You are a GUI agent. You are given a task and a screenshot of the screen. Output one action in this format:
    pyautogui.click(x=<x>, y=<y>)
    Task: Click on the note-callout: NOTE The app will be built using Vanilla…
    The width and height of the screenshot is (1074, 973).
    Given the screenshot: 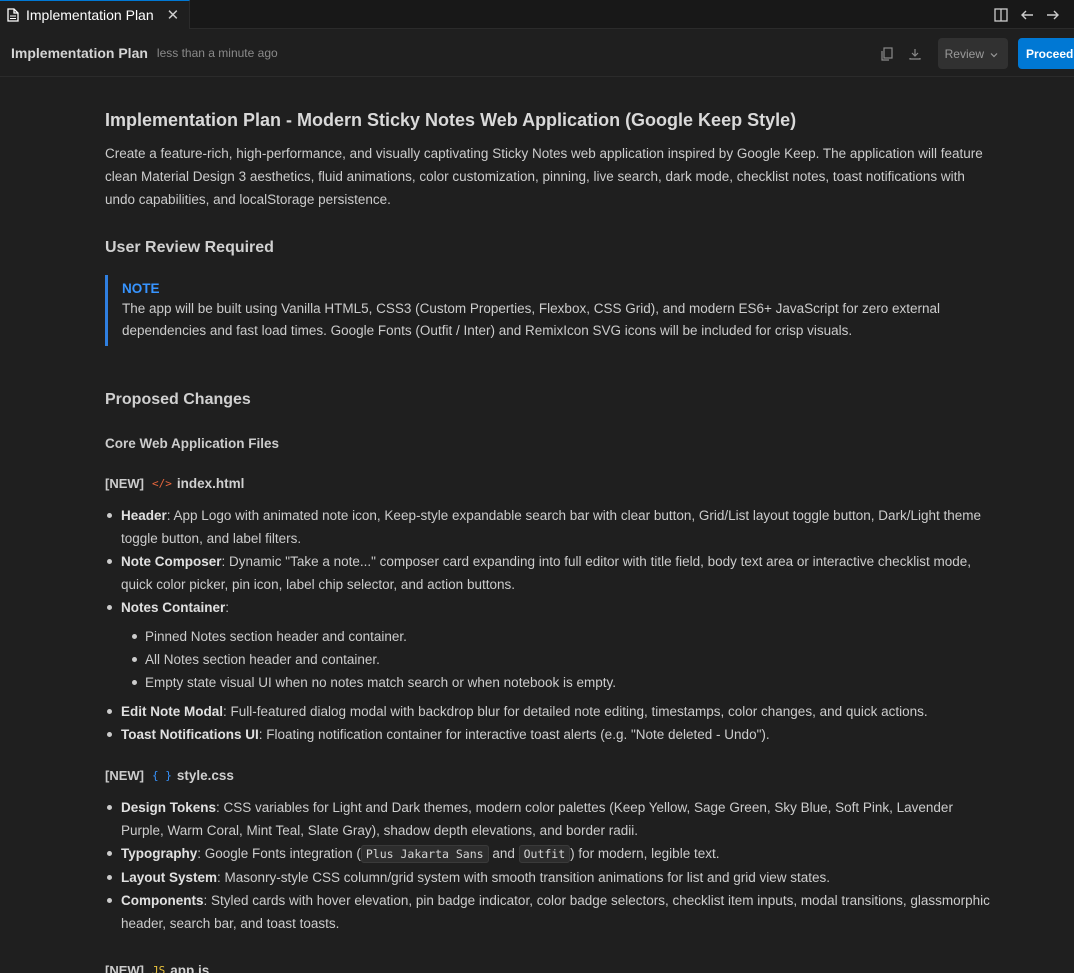 What is the action you would take?
    pyautogui.click(x=547, y=310)
    